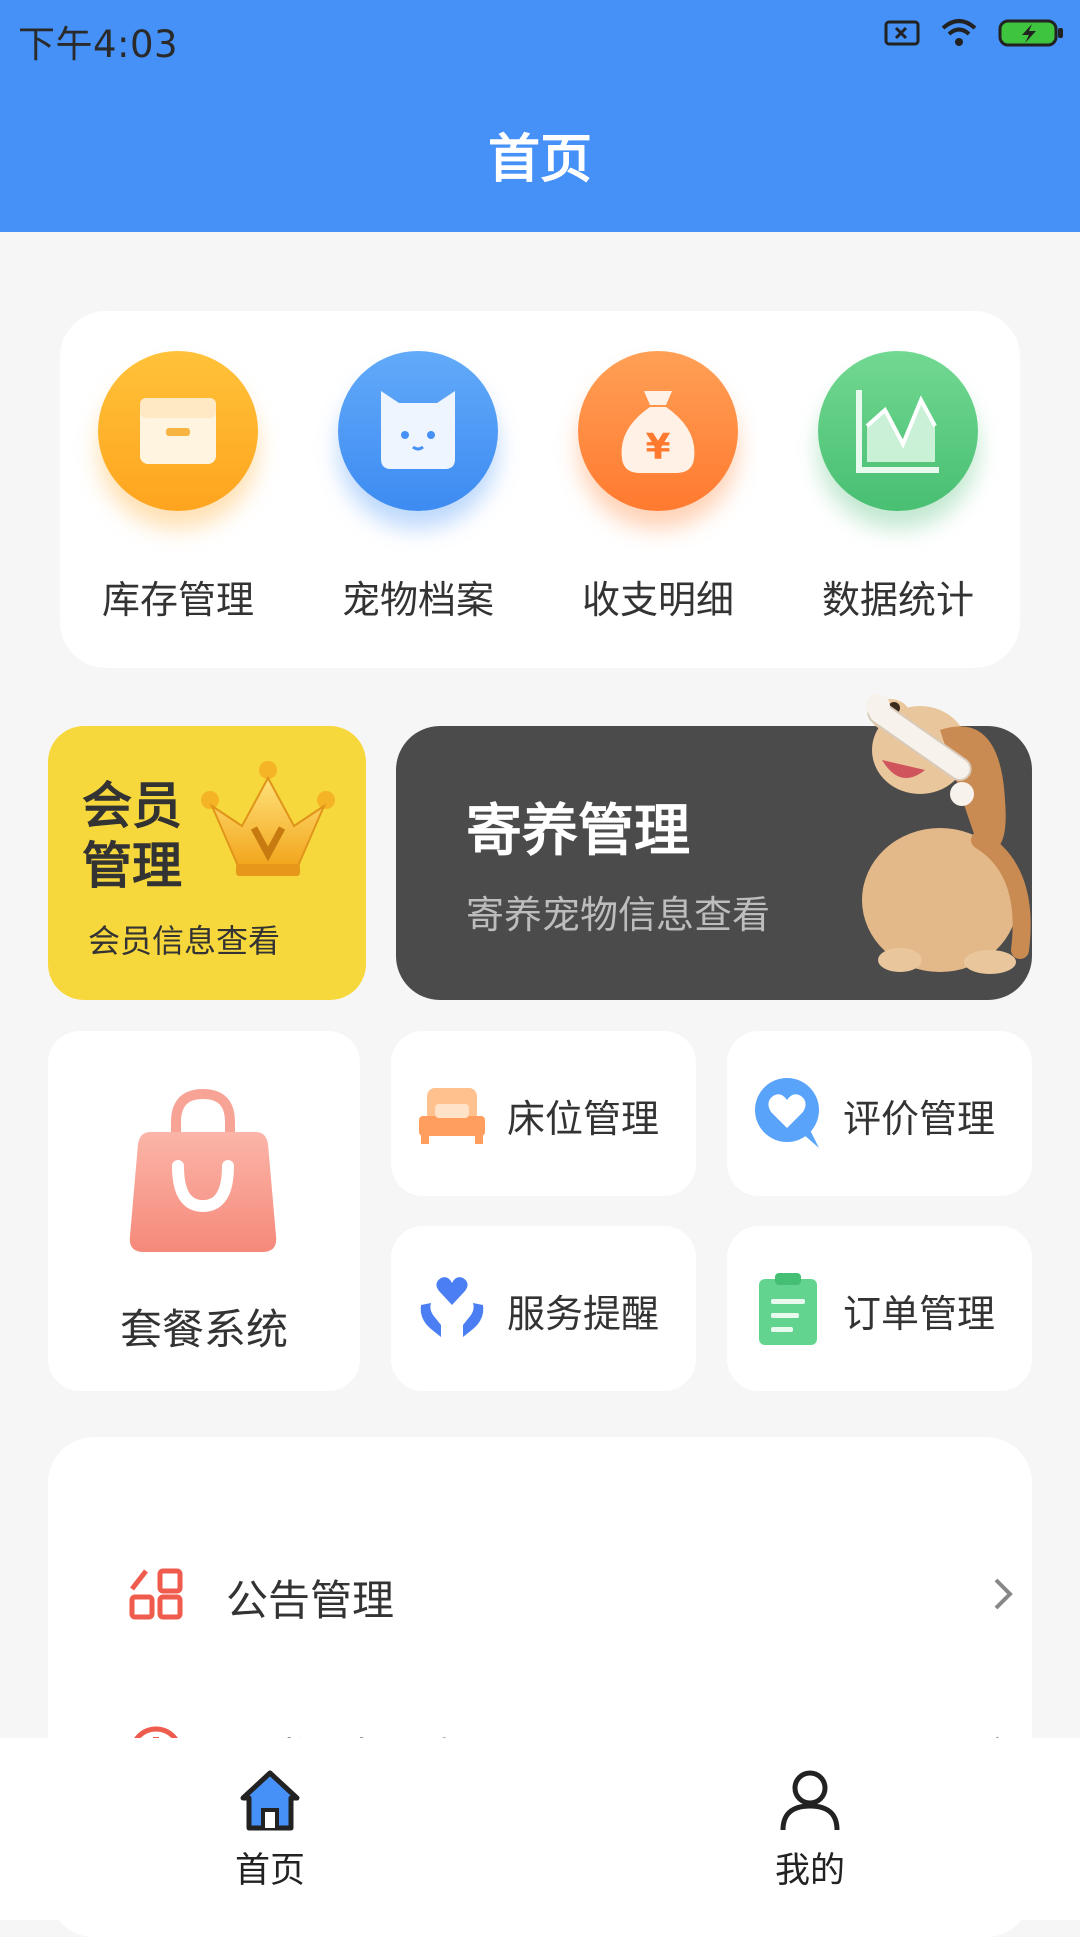 The image size is (1080, 1937). What do you see at coordinates (184, 941) in the screenshot?
I see `member-subtitle: 会员信息查看` at bounding box center [184, 941].